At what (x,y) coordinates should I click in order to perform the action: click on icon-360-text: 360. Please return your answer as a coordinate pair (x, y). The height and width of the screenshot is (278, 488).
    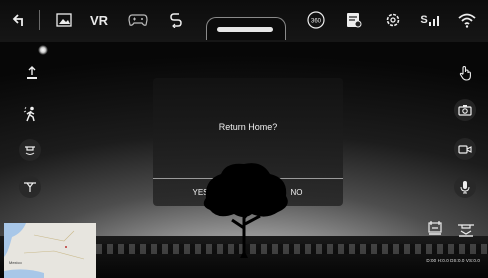
    Looking at the image, I should click on (316, 22).